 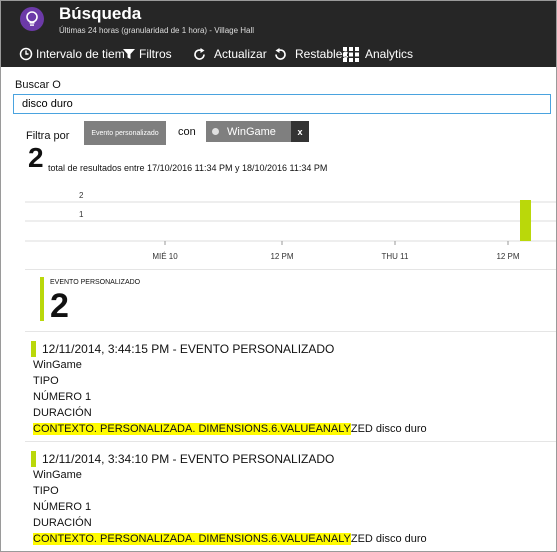 What do you see at coordinates (129, 54) in the screenshot?
I see `funnel-icon` at bounding box center [129, 54].